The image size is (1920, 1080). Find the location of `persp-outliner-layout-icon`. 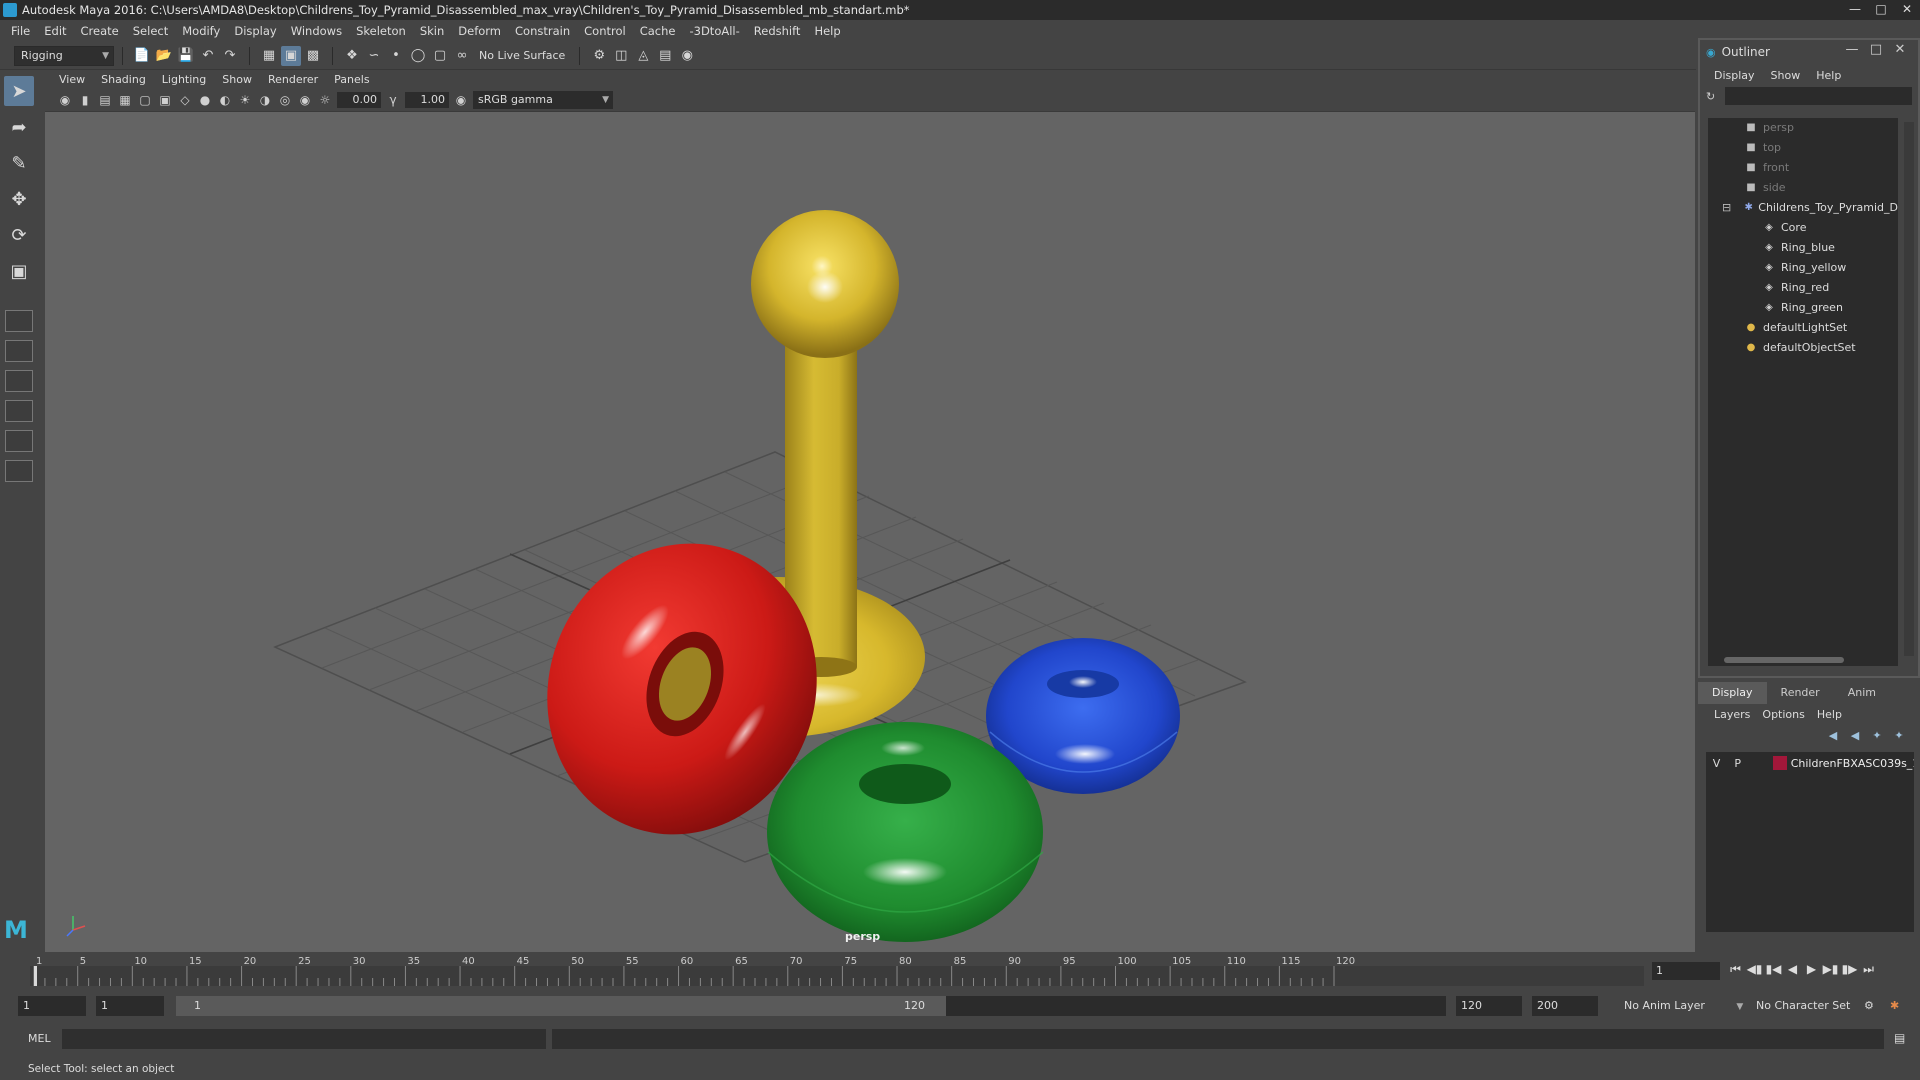

persp-outliner-layout-icon is located at coordinates (19, 381).